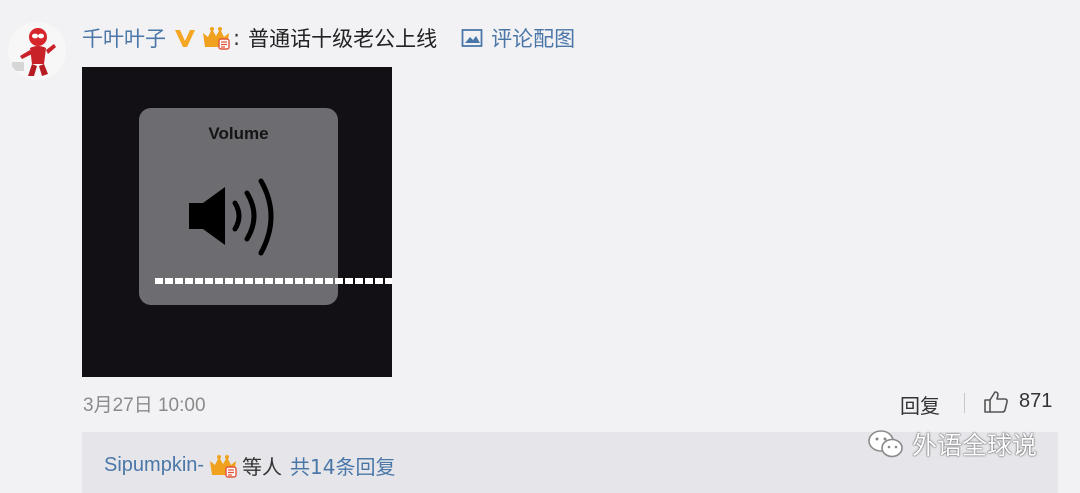 The width and height of the screenshot is (1080, 493). I want to click on view-all-replies-link: 共14条回复, so click(342, 465).